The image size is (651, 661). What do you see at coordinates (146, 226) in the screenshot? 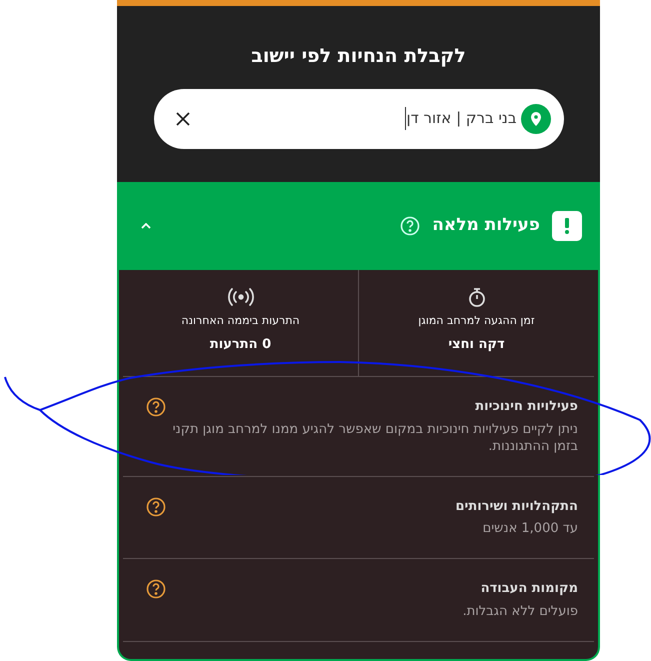
I see `chevron-up-icon` at bounding box center [146, 226].